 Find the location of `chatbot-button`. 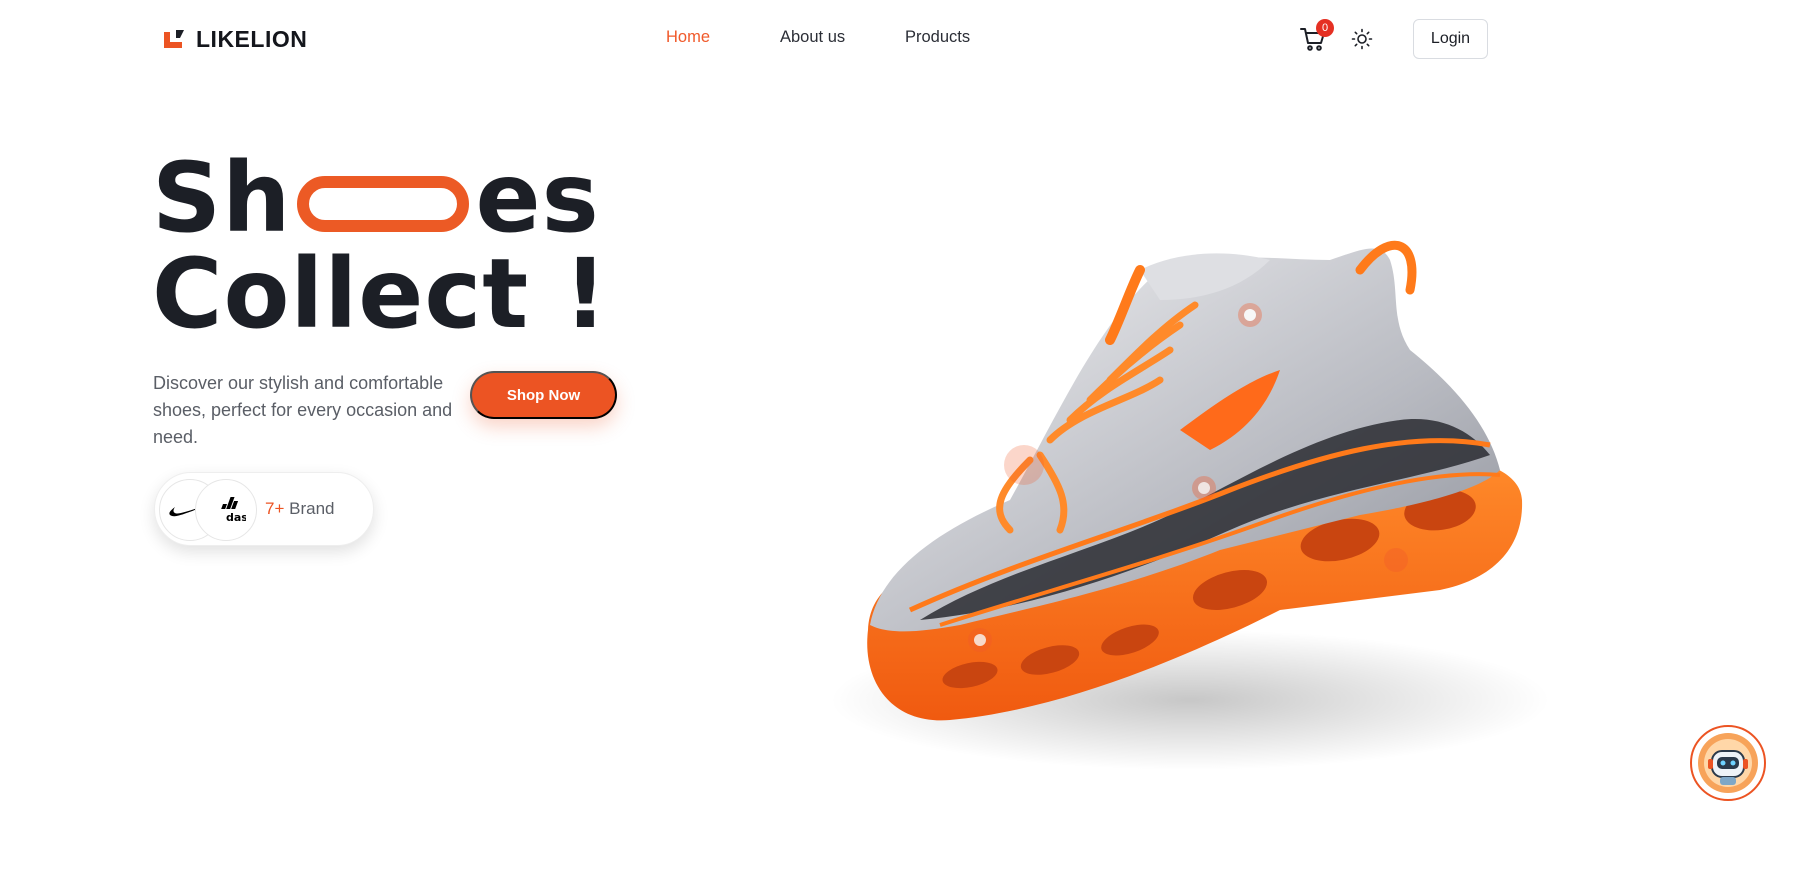

chatbot-button is located at coordinates (1728, 763).